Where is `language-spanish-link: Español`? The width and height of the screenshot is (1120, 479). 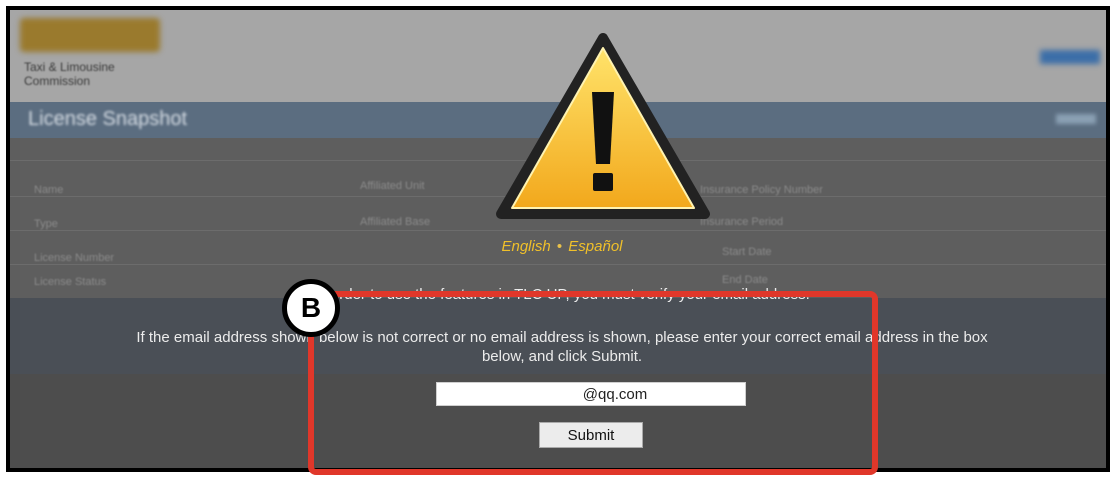
language-spanish-link: Español is located at coordinates (595, 246).